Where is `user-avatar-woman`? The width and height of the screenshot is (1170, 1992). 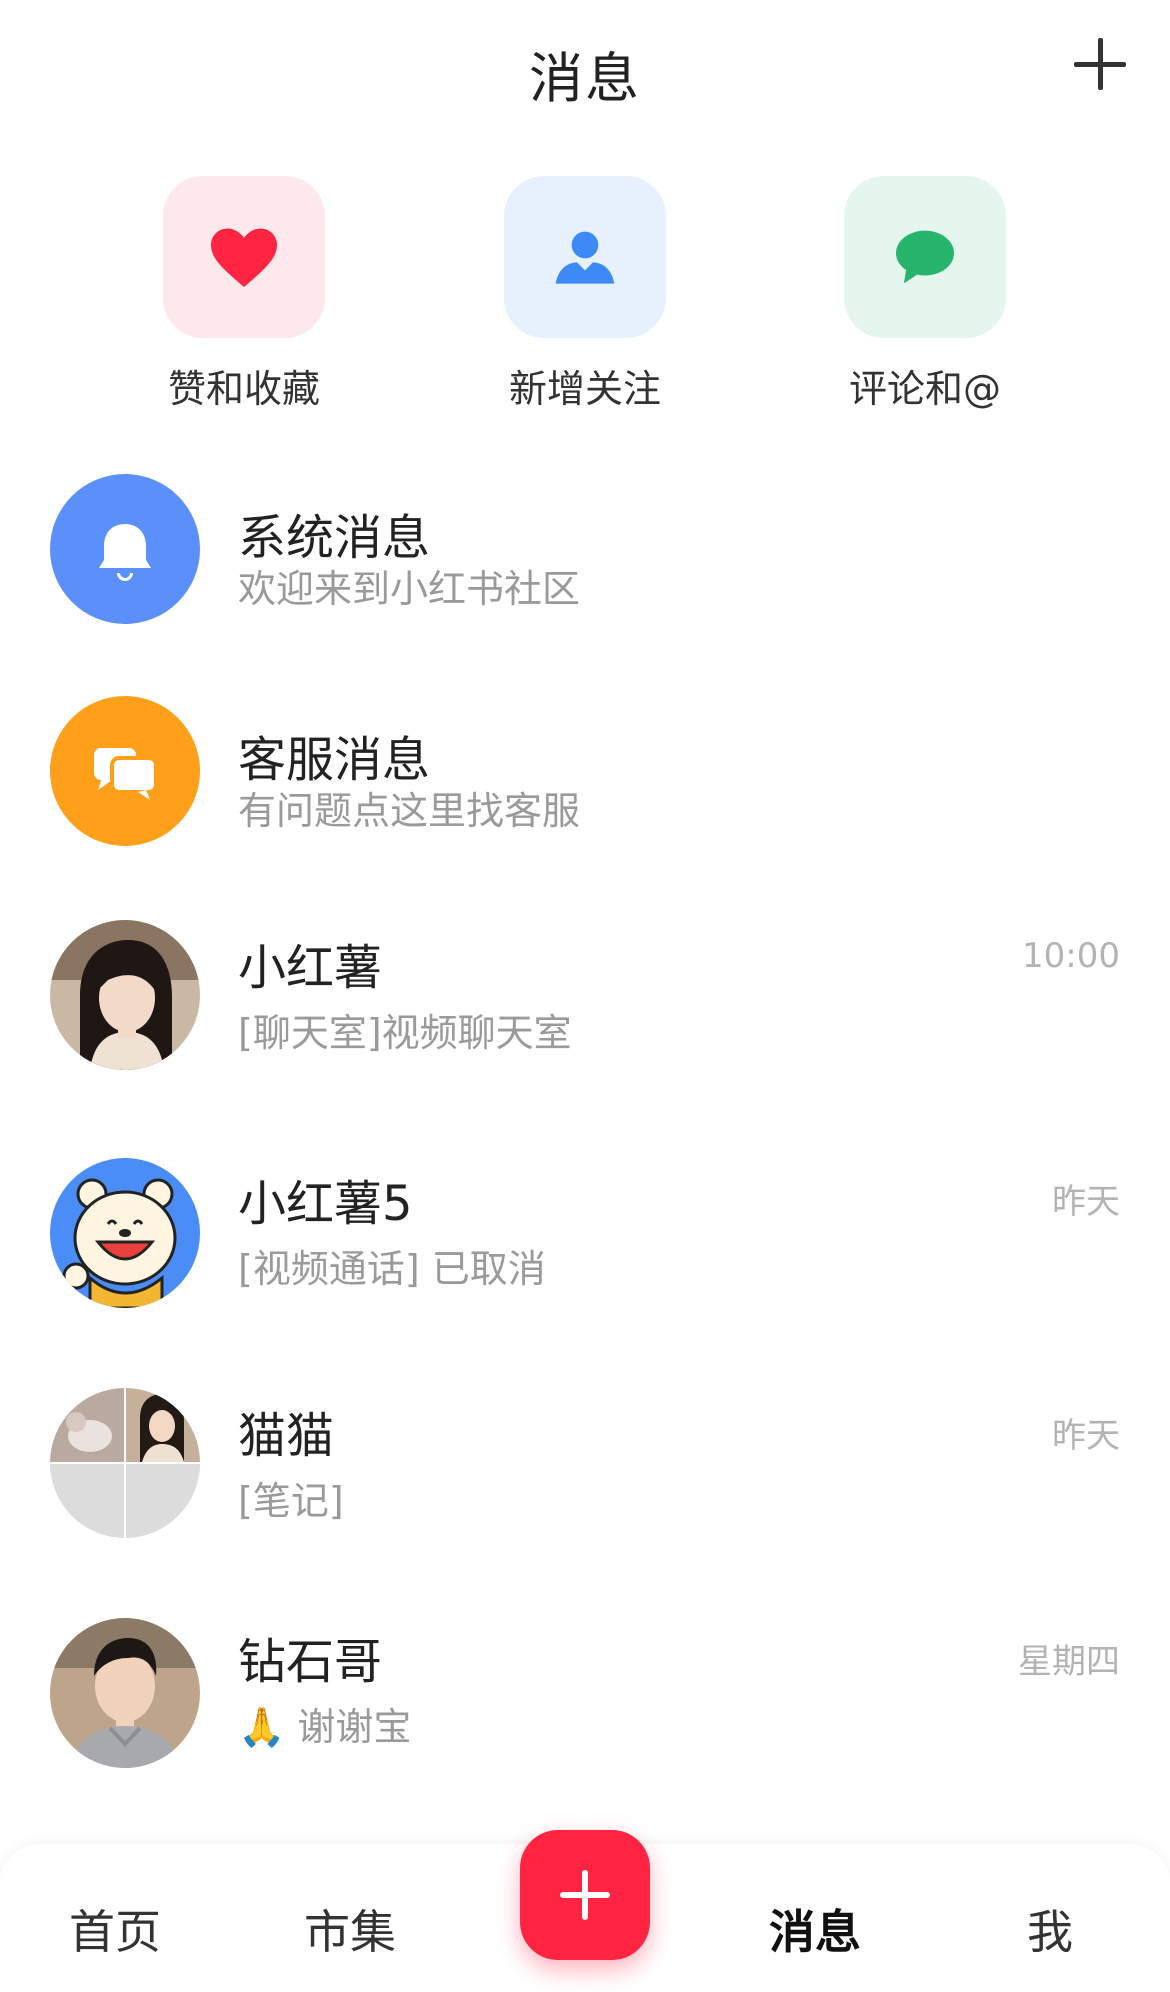 user-avatar-woman is located at coordinates (125, 995).